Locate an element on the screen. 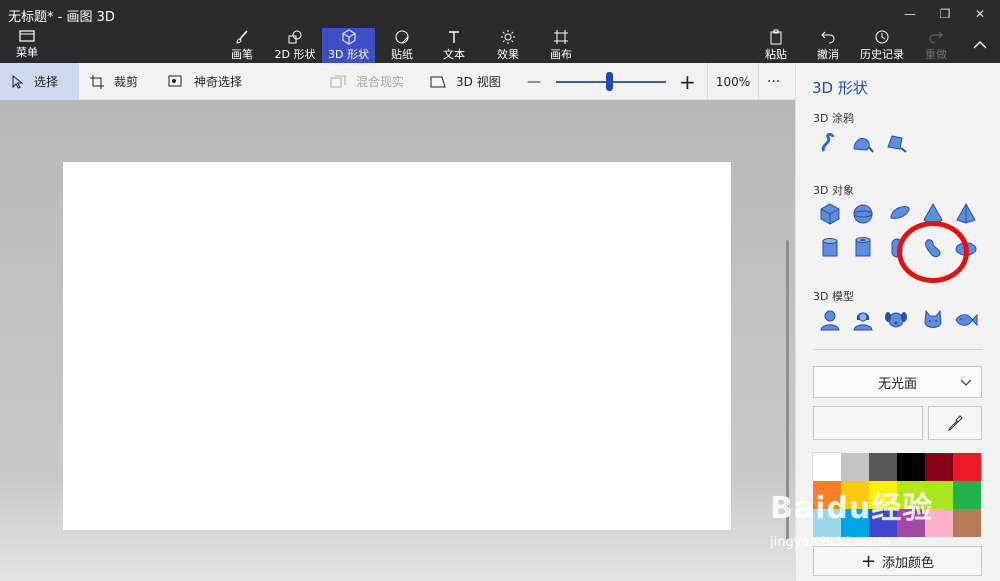  redo-button: 重做 is located at coordinates (936, 45).